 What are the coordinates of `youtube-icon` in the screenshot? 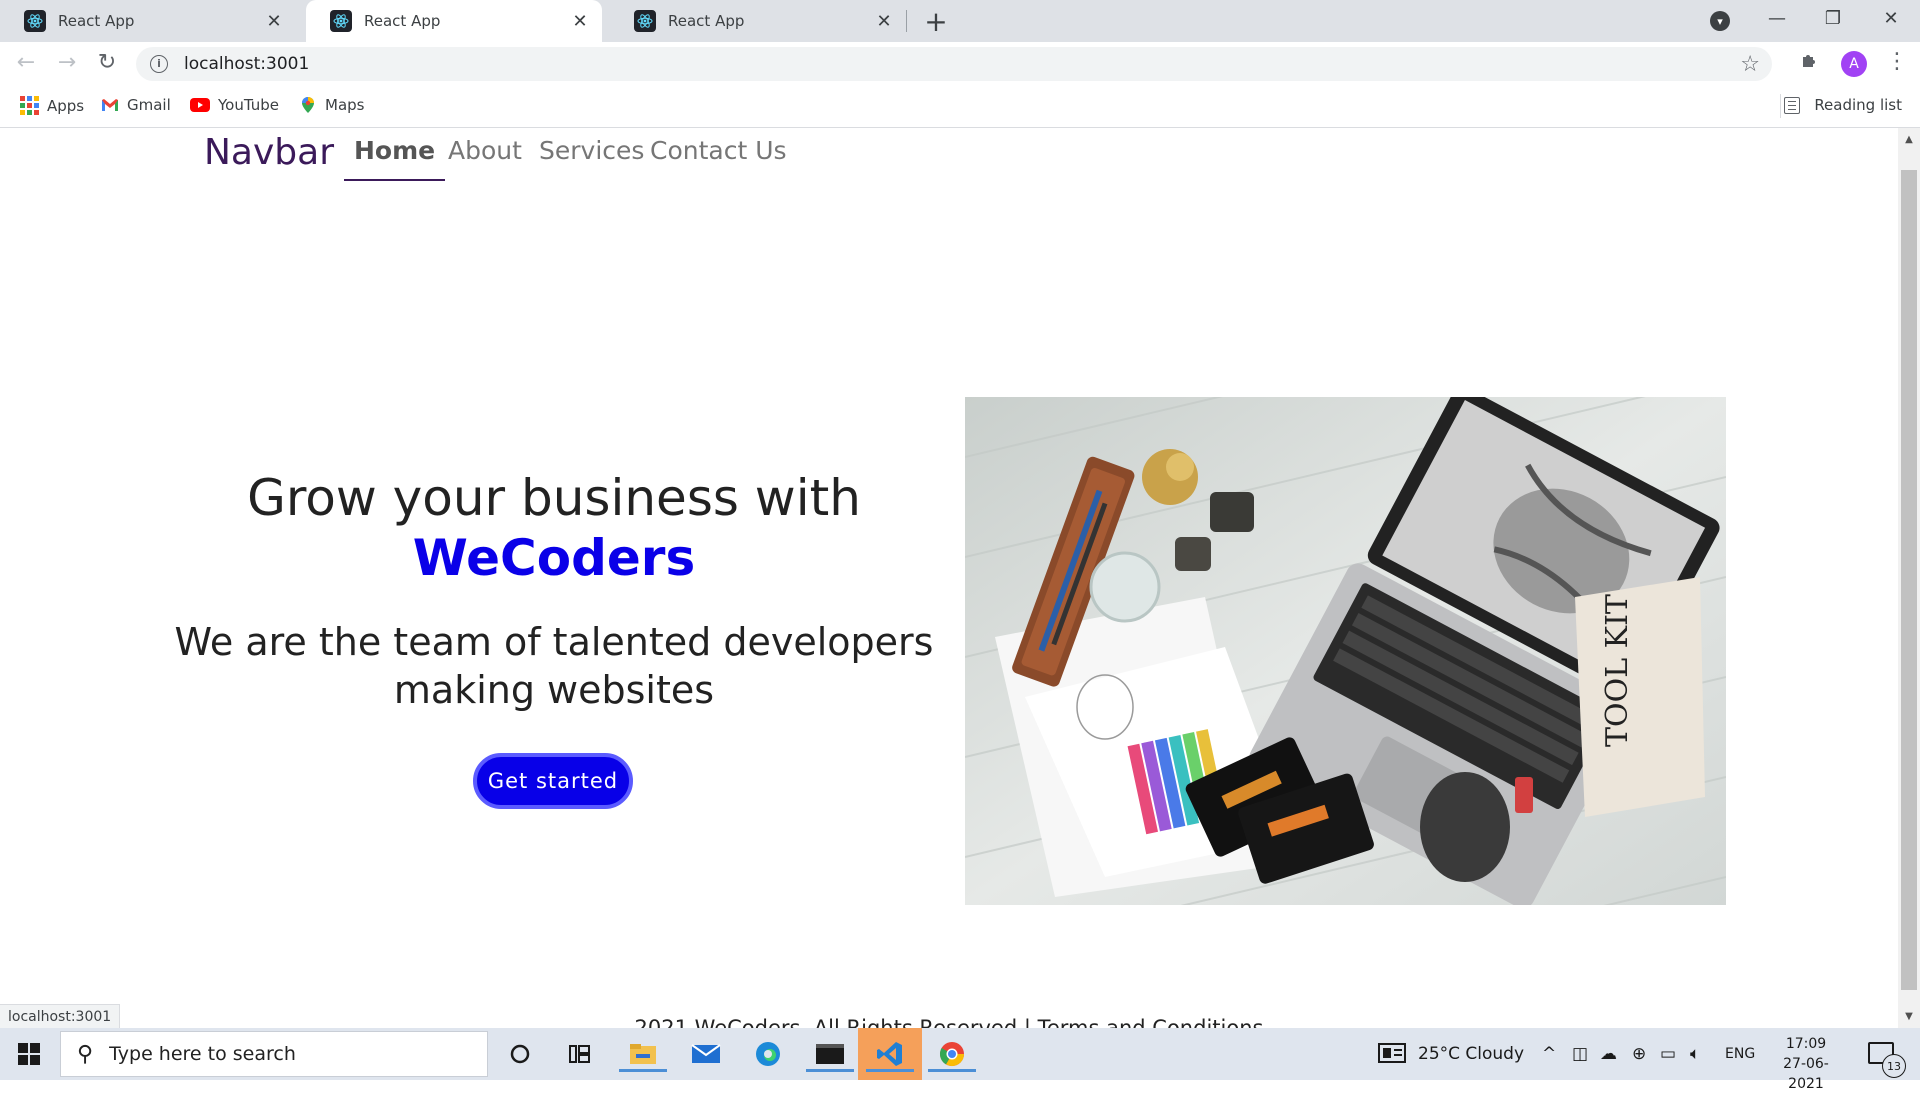 It's located at (200, 105).